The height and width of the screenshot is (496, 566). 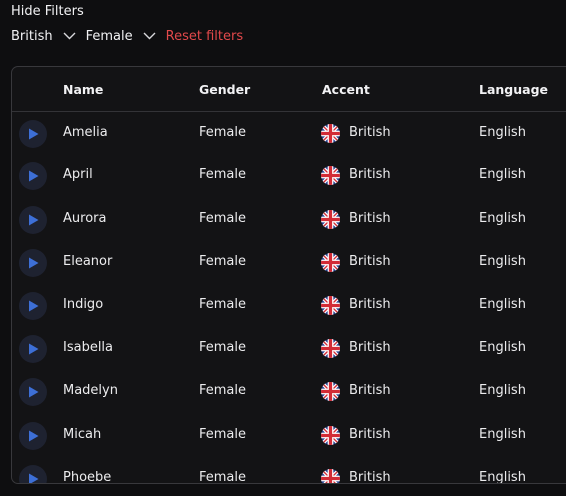 I want to click on voice-name: Madelyn, so click(x=90, y=390).